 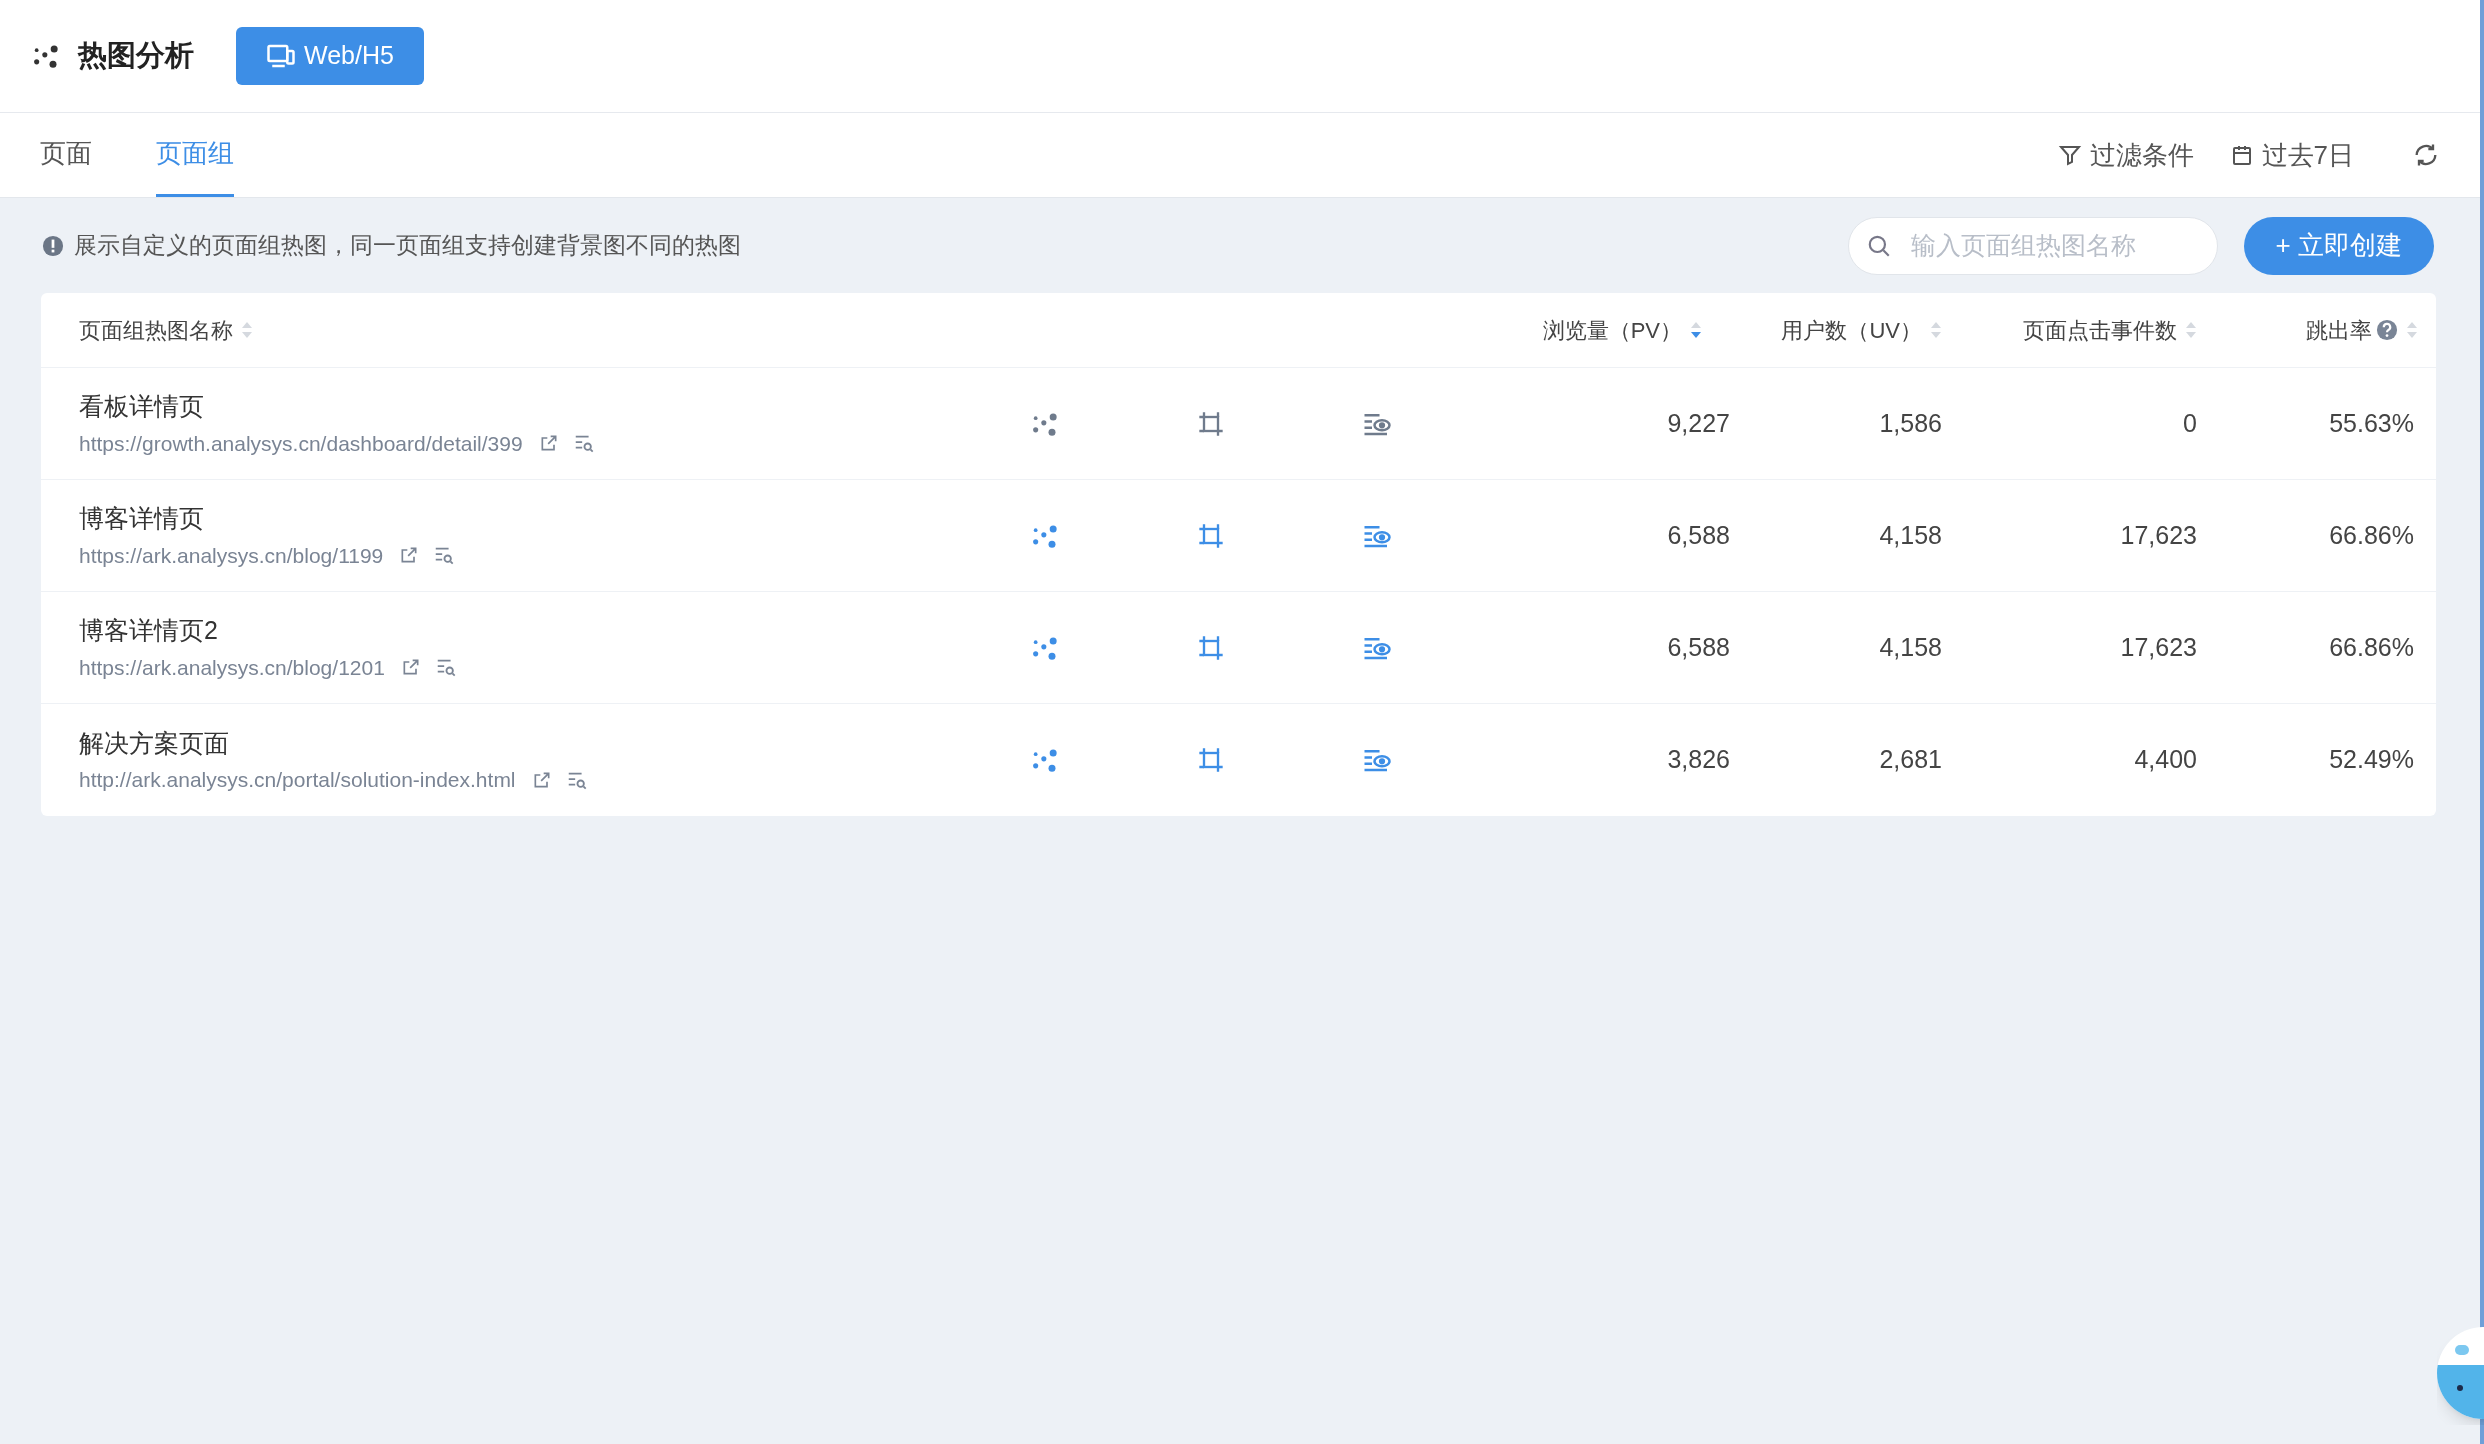 I want to click on column-header: 浏览量（PV）, so click(x=1612, y=330).